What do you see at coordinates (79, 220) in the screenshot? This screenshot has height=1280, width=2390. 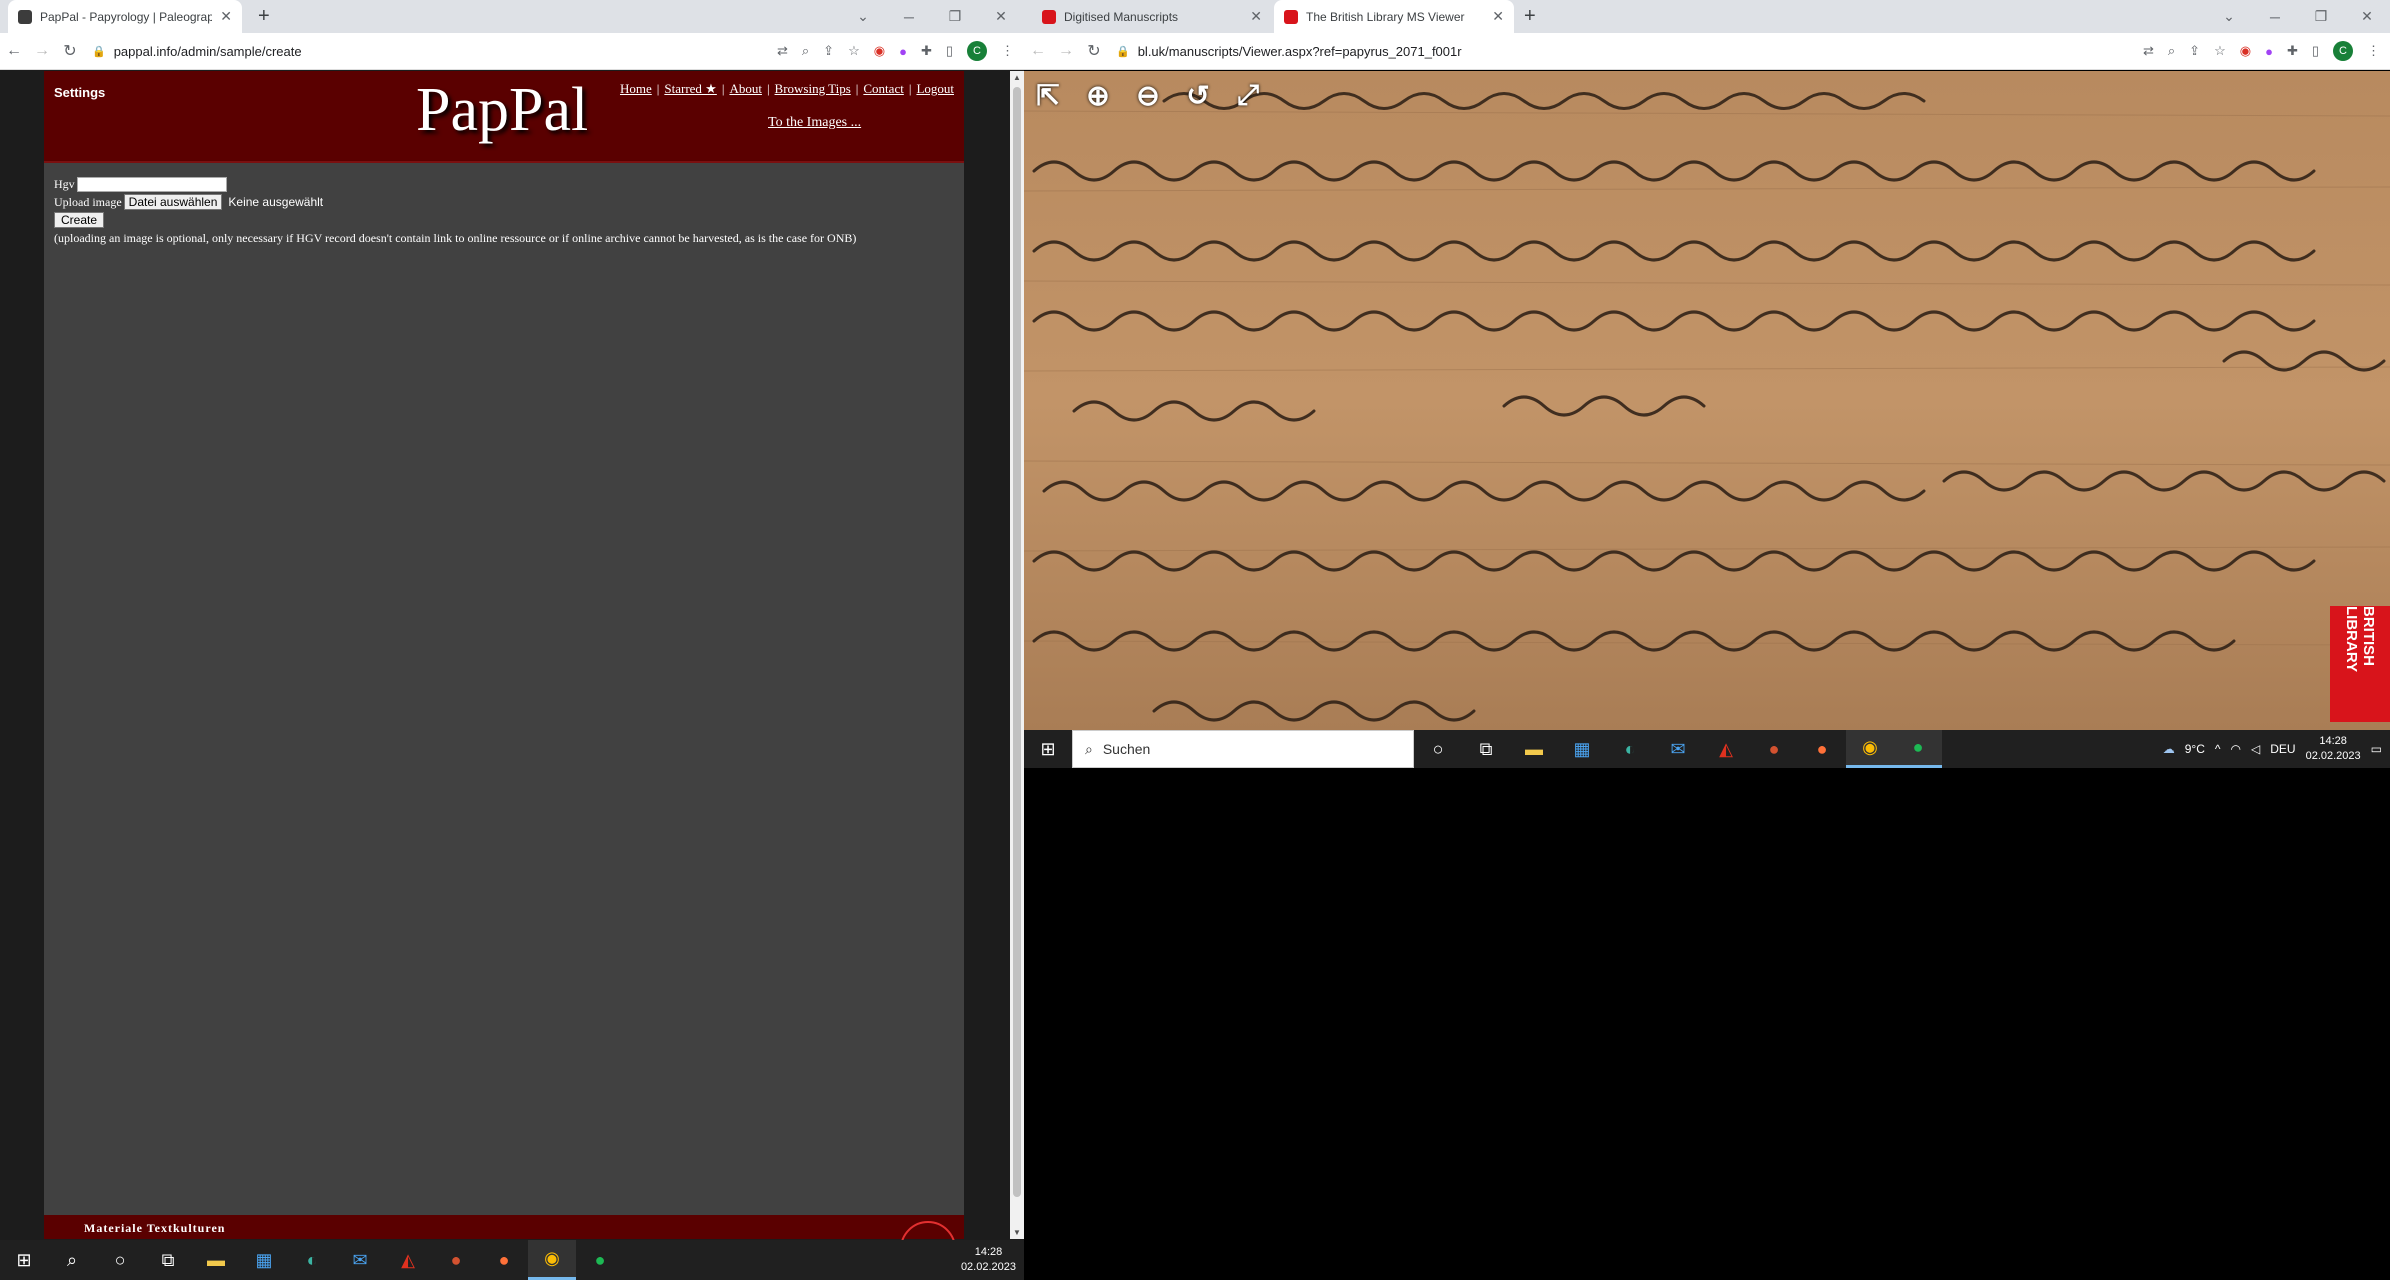 I see `create-button: Create` at bounding box center [79, 220].